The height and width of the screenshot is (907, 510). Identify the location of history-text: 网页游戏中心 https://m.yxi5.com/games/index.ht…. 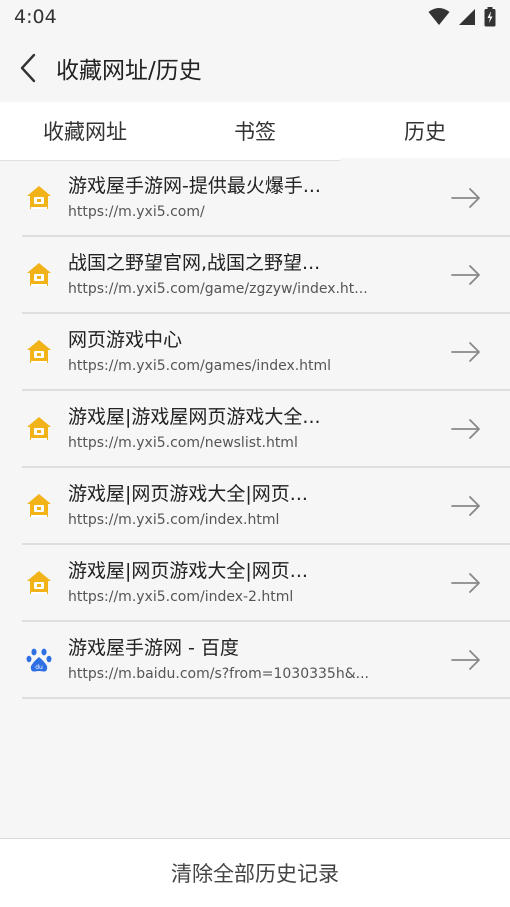
(238, 352).